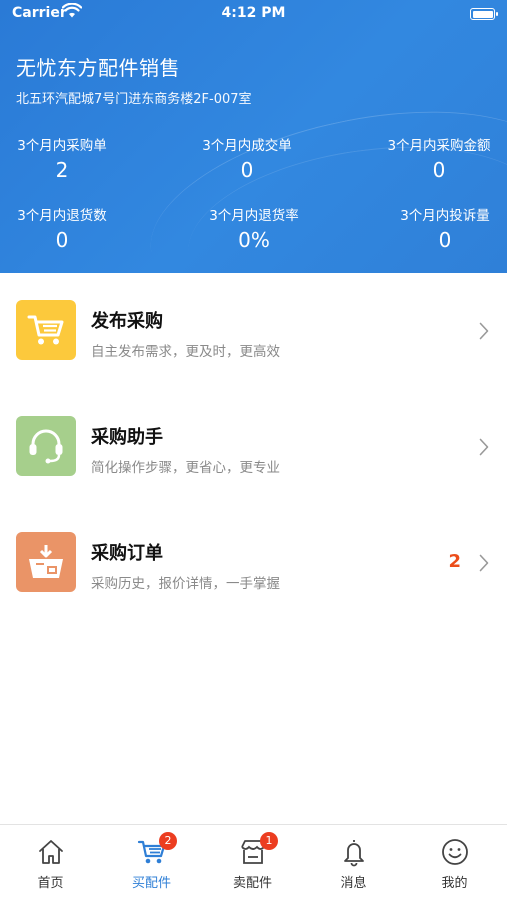  What do you see at coordinates (254, 216) in the screenshot?
I see `stat-label: 3个月内退货率` at bounding box center [254, 216].